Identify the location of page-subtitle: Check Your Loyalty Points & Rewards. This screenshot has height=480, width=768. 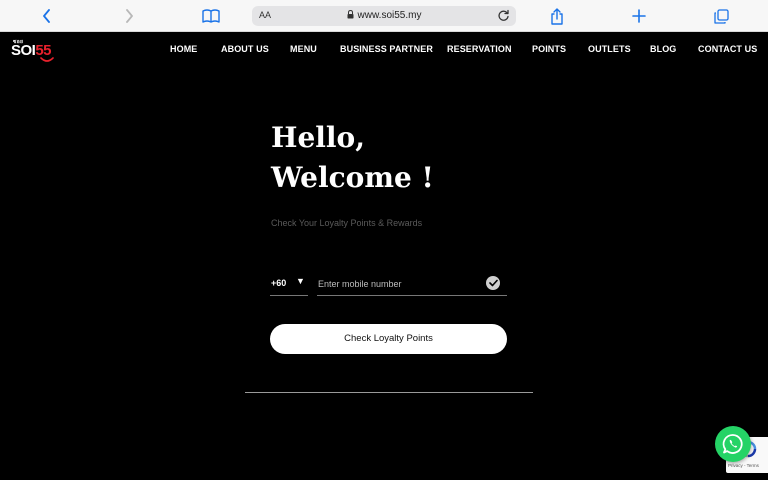
(347, 223).